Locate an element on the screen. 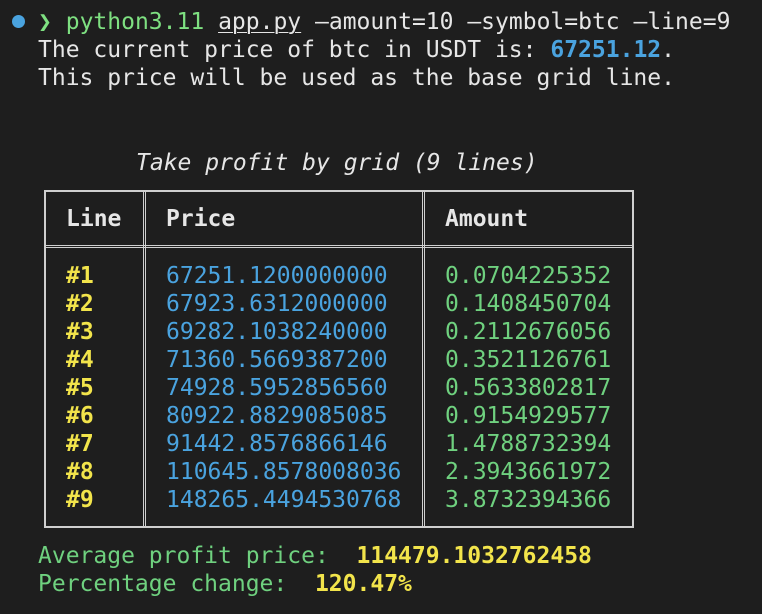 The image size is (762, 614). table-title: Take profit by grid (9 lines) is located at coordinates (337, 163).